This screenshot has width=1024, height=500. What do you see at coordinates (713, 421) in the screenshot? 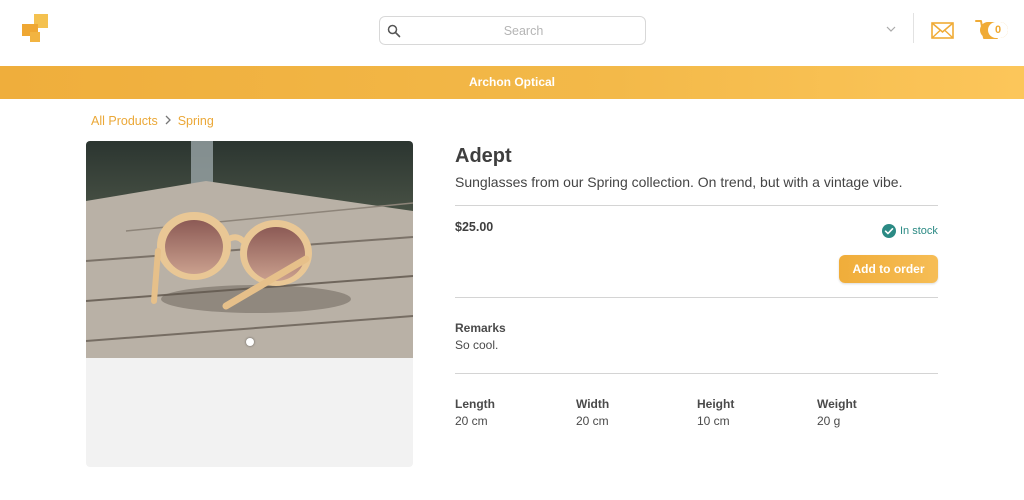
I see `spec-height-value: 10 cm` at bounding box center [713, 421].